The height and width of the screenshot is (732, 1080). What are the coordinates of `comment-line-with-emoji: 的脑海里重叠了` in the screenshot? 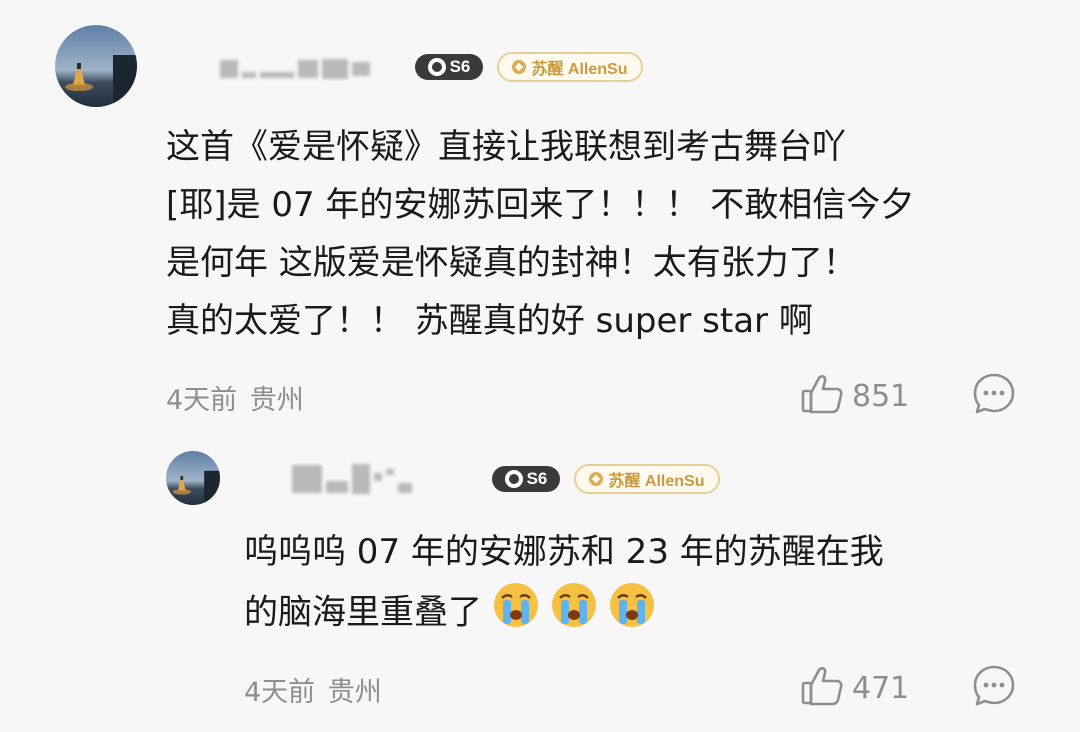 It's located at (564, 614).